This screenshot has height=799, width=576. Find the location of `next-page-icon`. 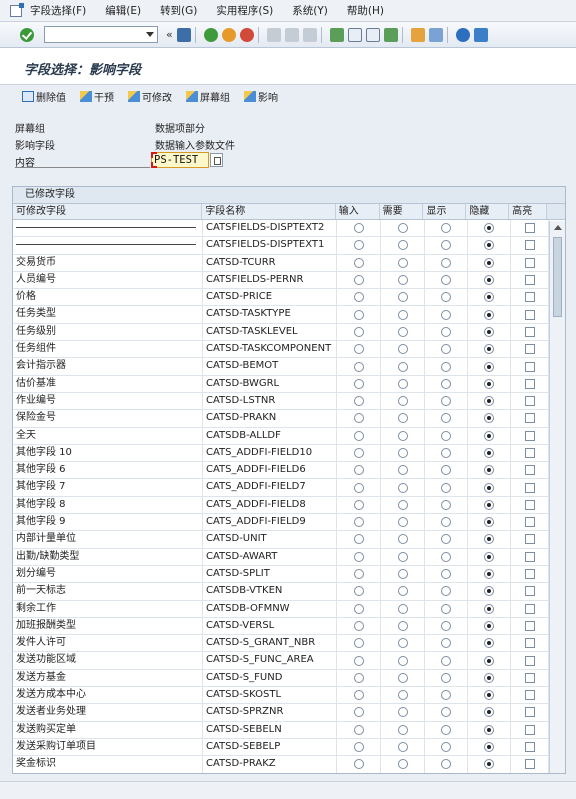

next-page-icon is located at coordinates (372, 34).